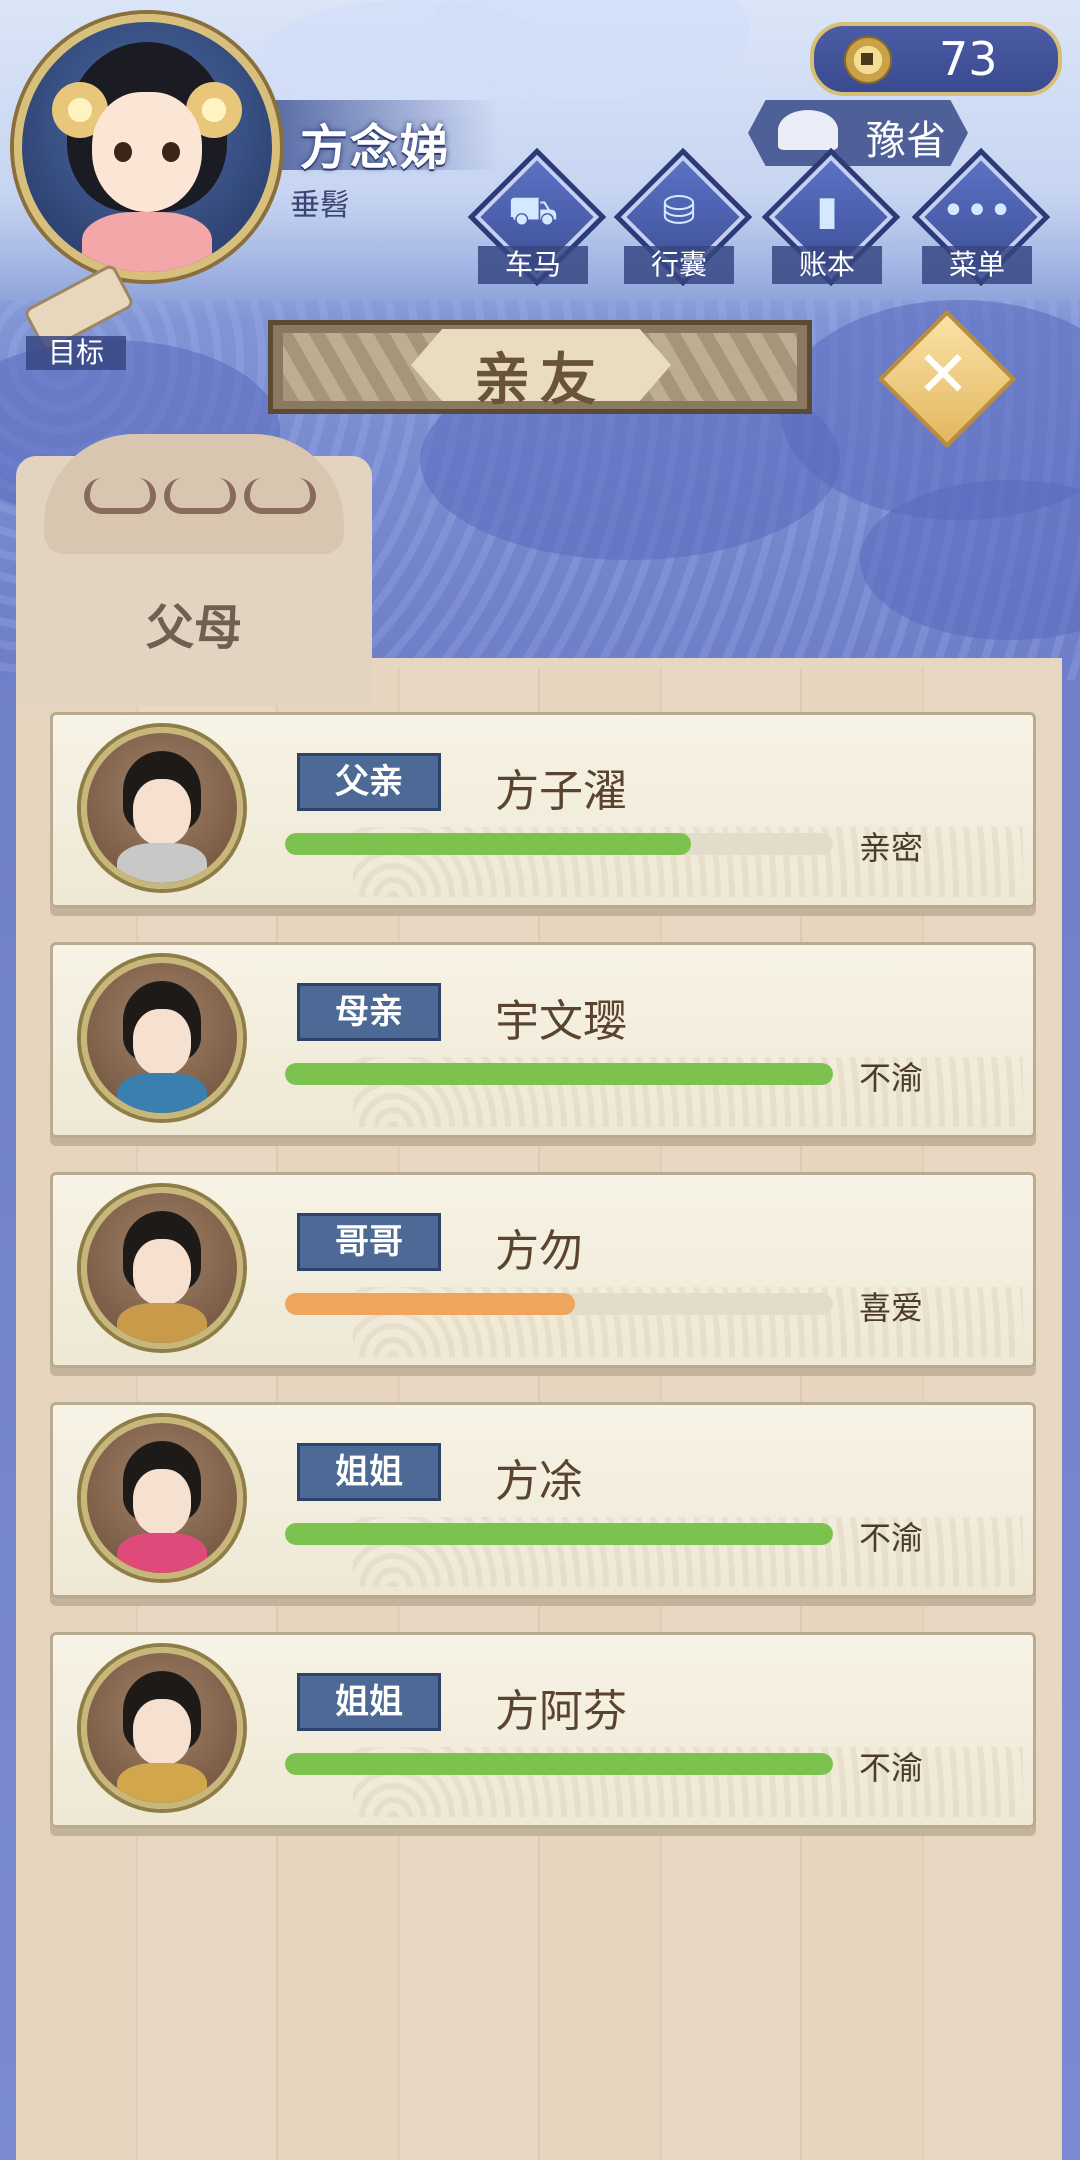  Describe the element at coordinates (858, 133) in the screenshot. I see `location-button: 豫省` at that location.